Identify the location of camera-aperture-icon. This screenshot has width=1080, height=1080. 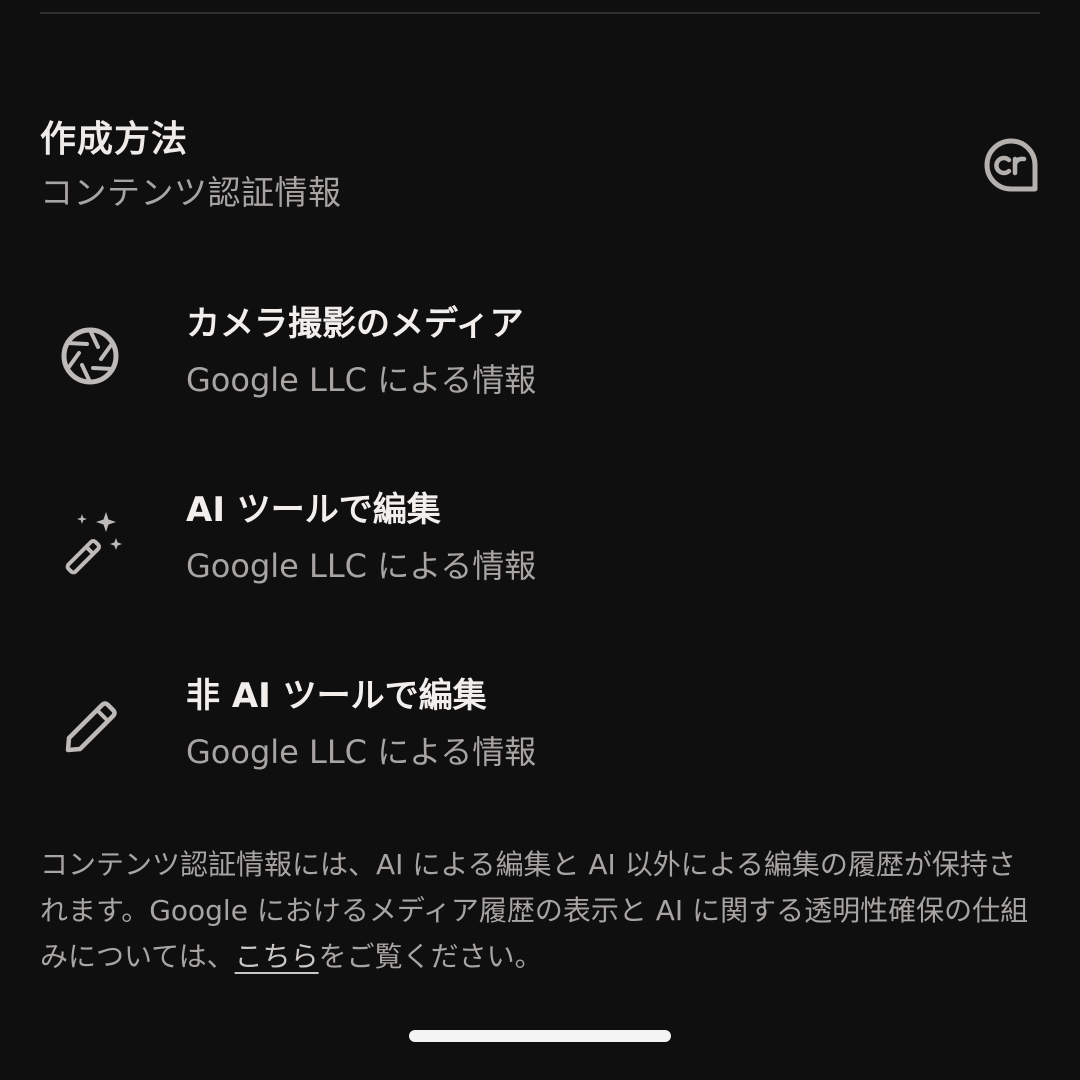
(90, 356).